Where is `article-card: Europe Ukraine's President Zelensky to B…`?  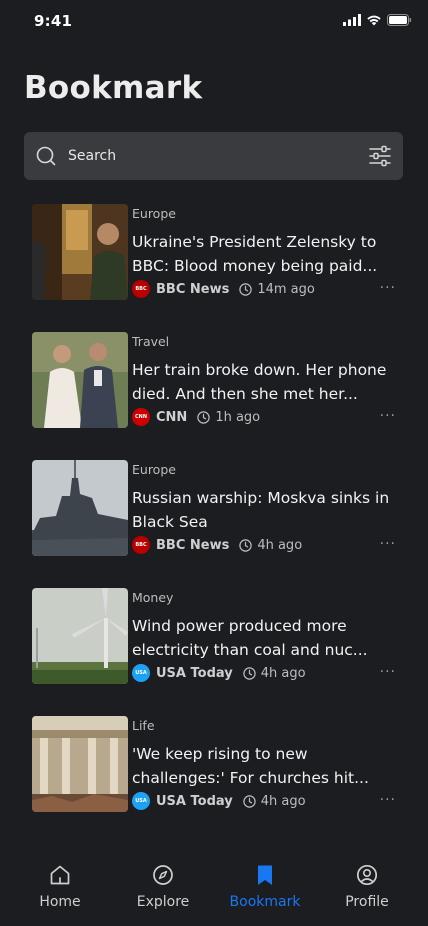 article-card: Europe Ukraine's President Zelensky to B… is located at coordinates (217, 252).